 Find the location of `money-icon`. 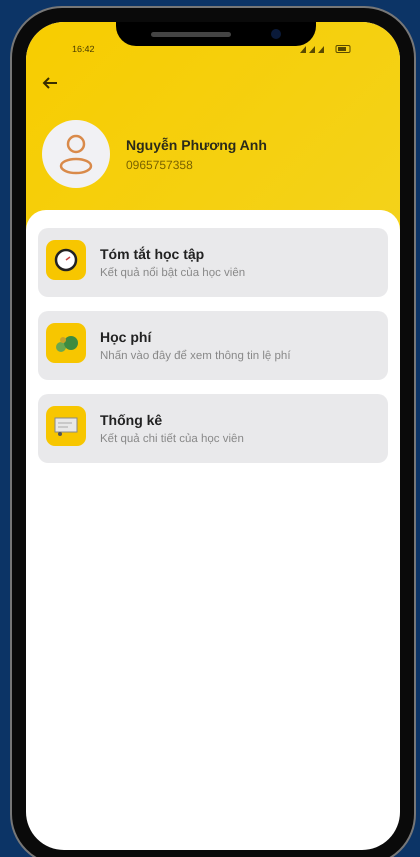

money-icon is located at coordinates (66, 343).